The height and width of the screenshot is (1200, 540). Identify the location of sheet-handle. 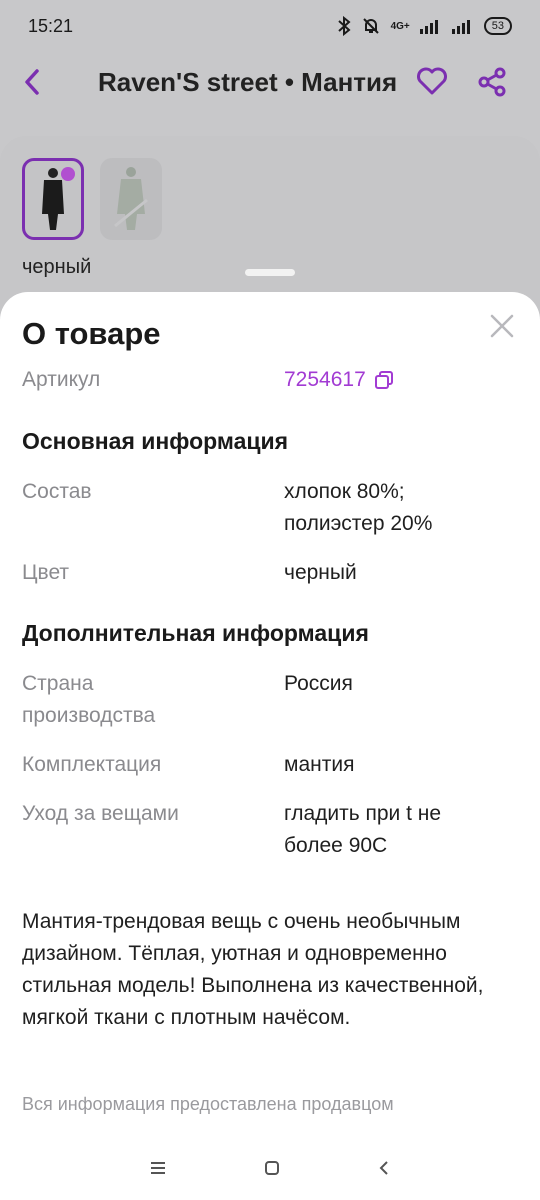
(270, 272).